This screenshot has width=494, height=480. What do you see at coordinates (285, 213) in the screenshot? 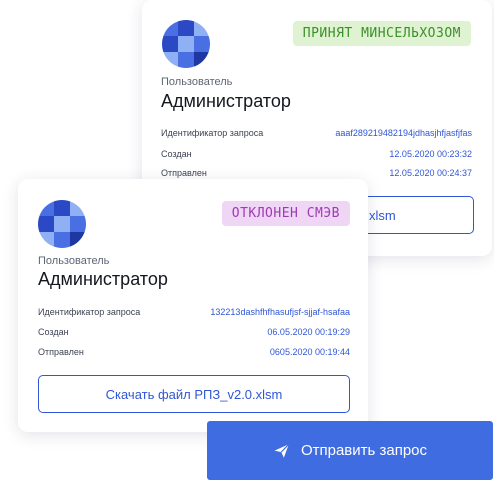
I see `status-badge: ОТКЛОНЕН СМЭВ` at bounding box center [285, 213].